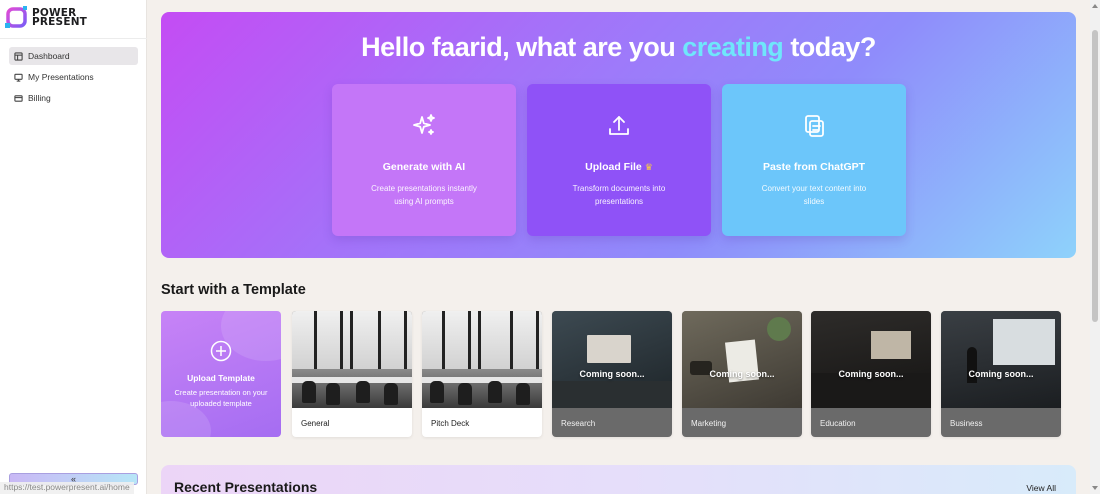 This screenshot has width=1100, height=494. I want to click on template-card-education: Coming soon... Education, so click(871, 374).